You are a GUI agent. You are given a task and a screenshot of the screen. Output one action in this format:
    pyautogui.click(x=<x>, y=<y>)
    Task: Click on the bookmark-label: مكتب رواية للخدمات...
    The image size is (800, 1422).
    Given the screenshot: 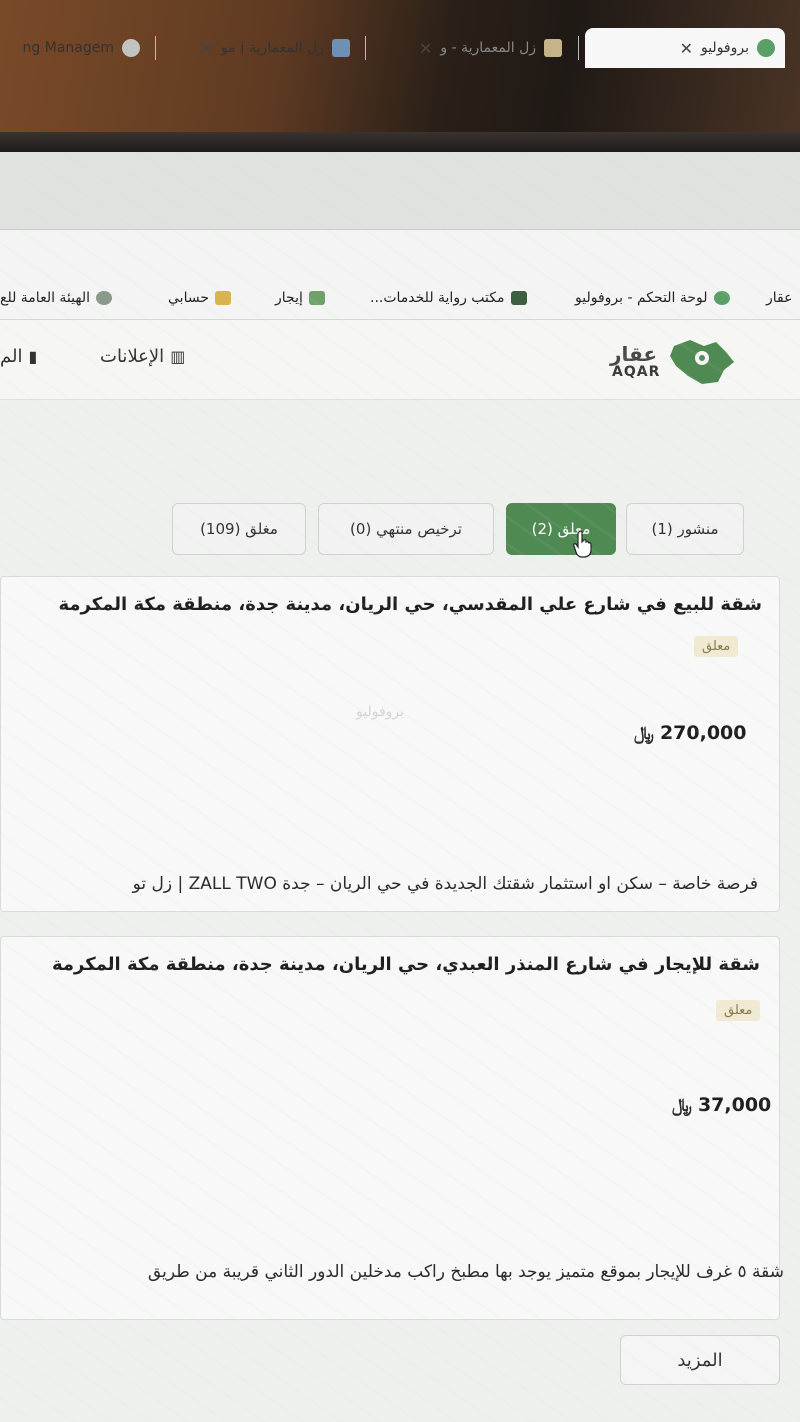 What is the action you would take?
    pyautogui.click(x=437, y=298)
    